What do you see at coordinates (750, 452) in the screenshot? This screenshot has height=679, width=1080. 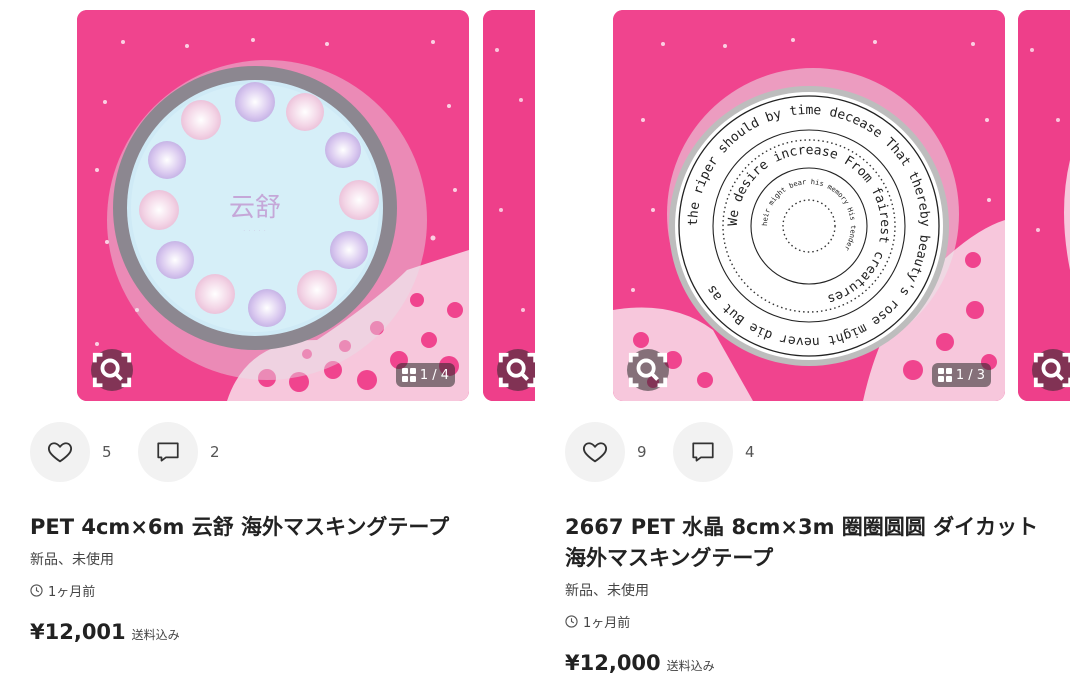 I see `comment-count: 4` at bounding box center [750, 452].